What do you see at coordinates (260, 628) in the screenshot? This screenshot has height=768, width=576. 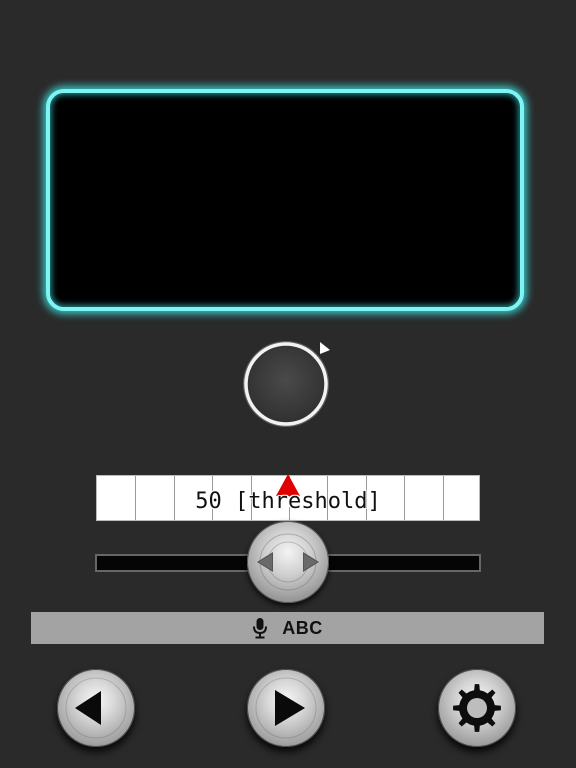 I see `microphone-icon` at bounding box center [260, 628].